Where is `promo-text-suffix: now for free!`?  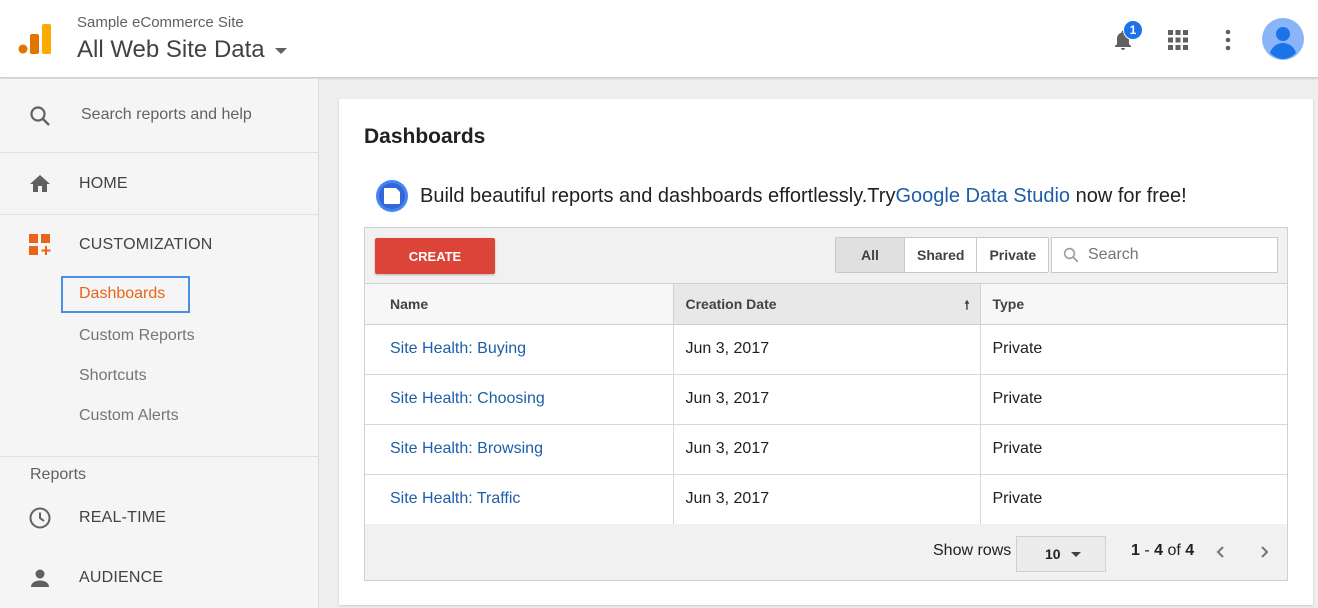 promo-text-suffix: now for free! is located at coordinates (1128, 195).